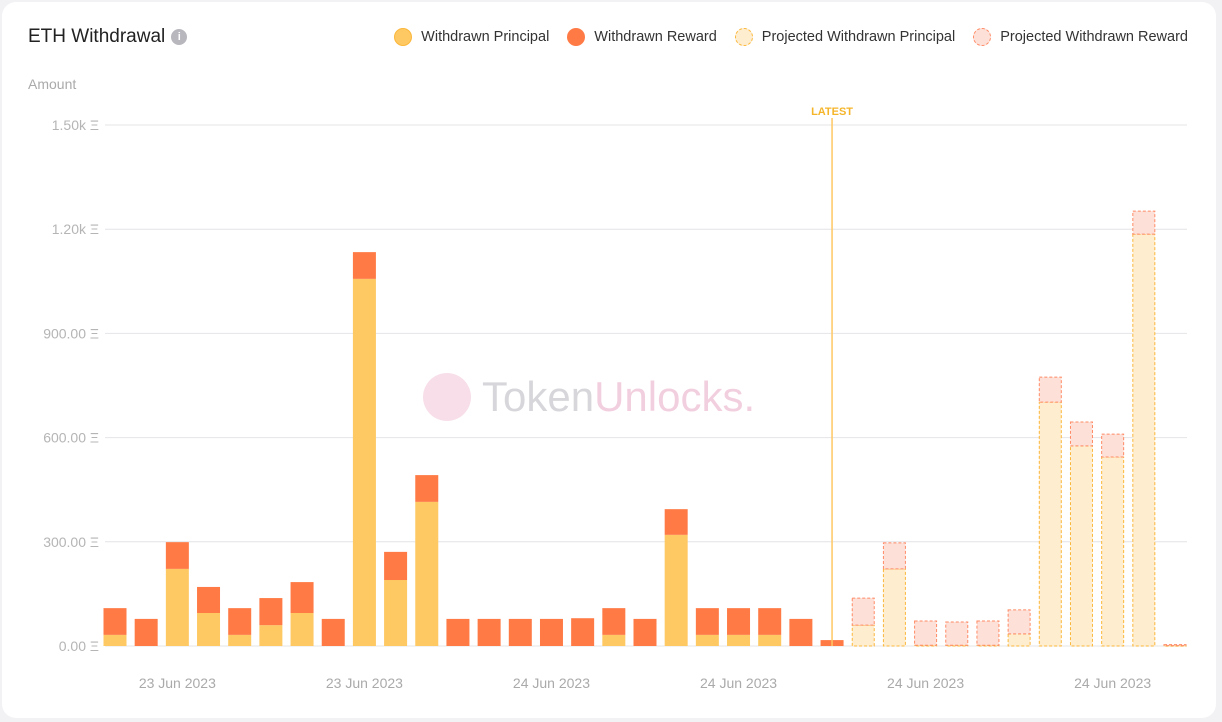 The image size is (1222, 722). I want to click on watermark-logo: TokenUnlocks., so click(589, 397).